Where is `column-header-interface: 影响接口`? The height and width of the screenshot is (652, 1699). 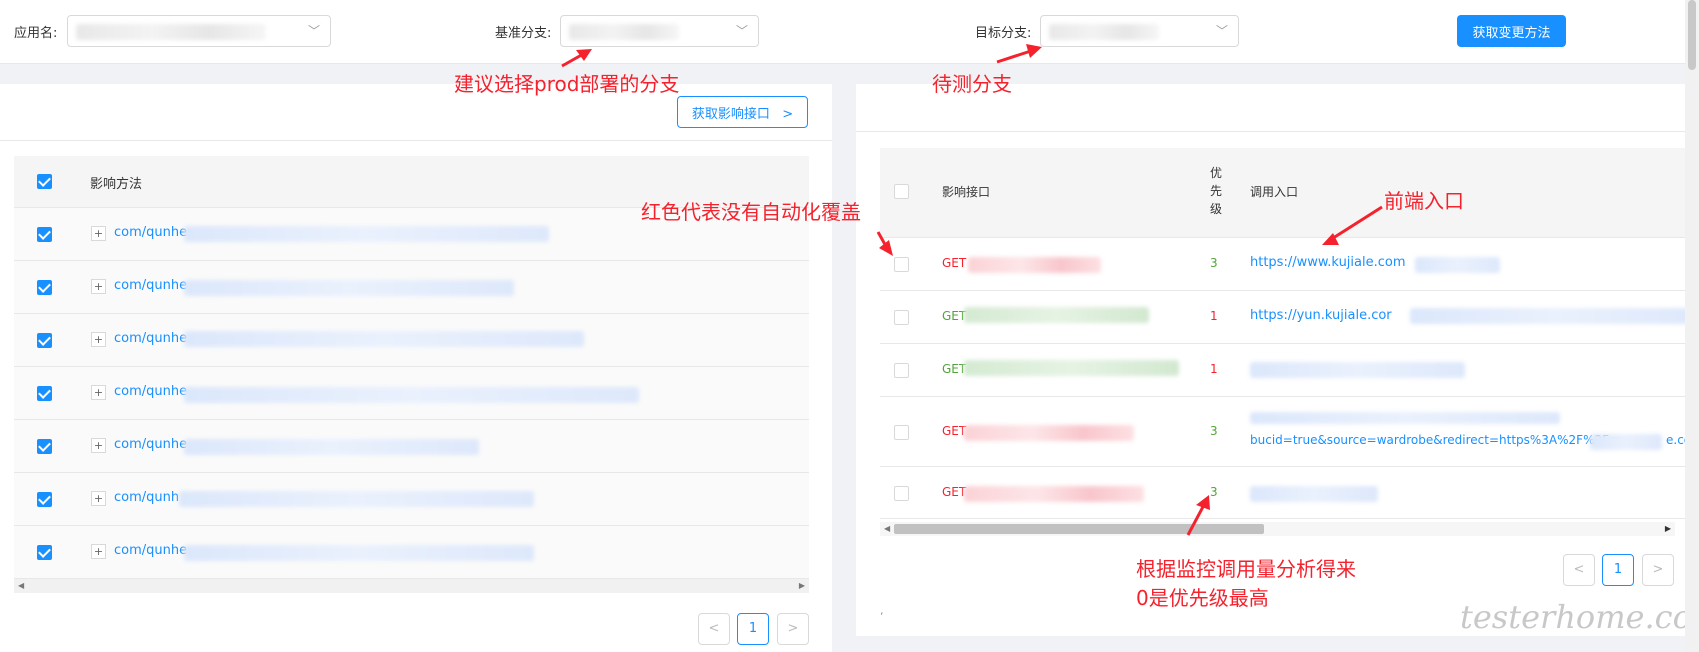
column-header-interface: 影响接口 is located at coordinates (966, 192).